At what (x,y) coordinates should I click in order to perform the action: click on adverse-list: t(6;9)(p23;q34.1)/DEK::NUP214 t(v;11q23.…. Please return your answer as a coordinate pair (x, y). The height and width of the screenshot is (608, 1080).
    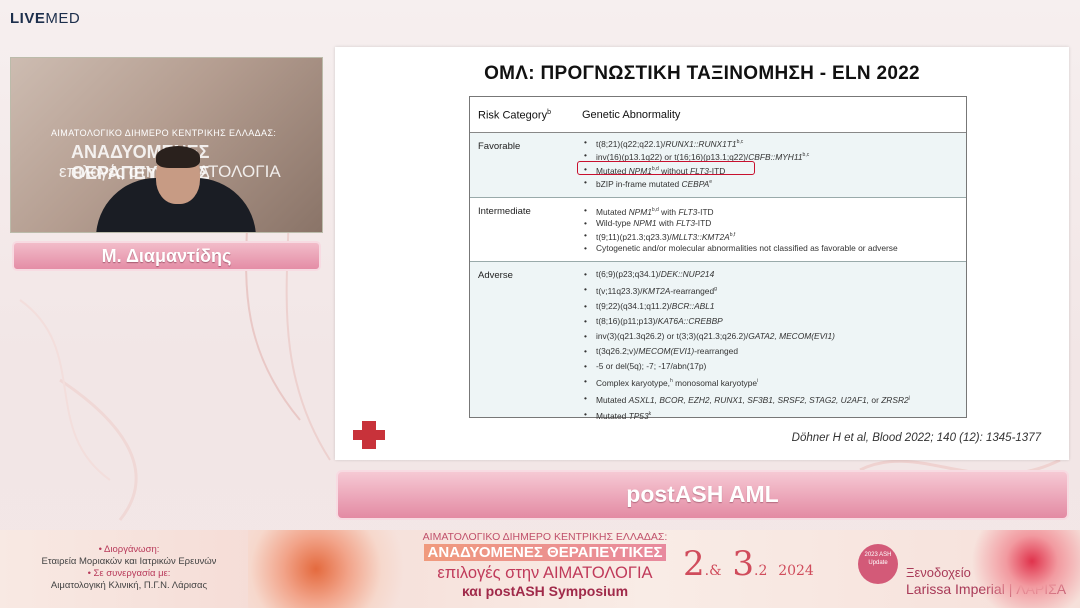
    Looking at the image, I should click on (746, 345).